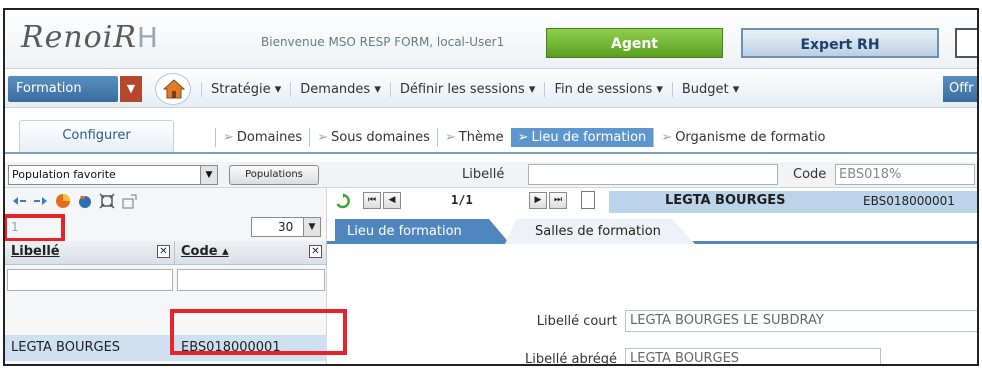 This screenshot has width=982, height=370. What do you see at coordinates (483, 174) in the screenshot?
I see `libelle-filter-label: Libellé` at bounding box center [483, 174].